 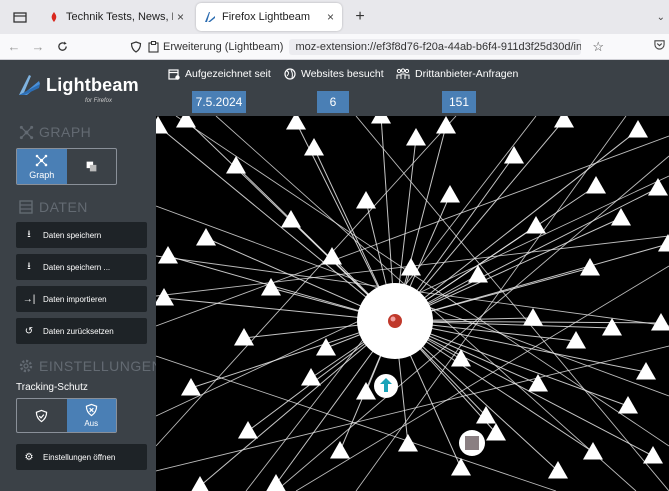 I want to click on shield-check-icon, so click(x=42, y=415).